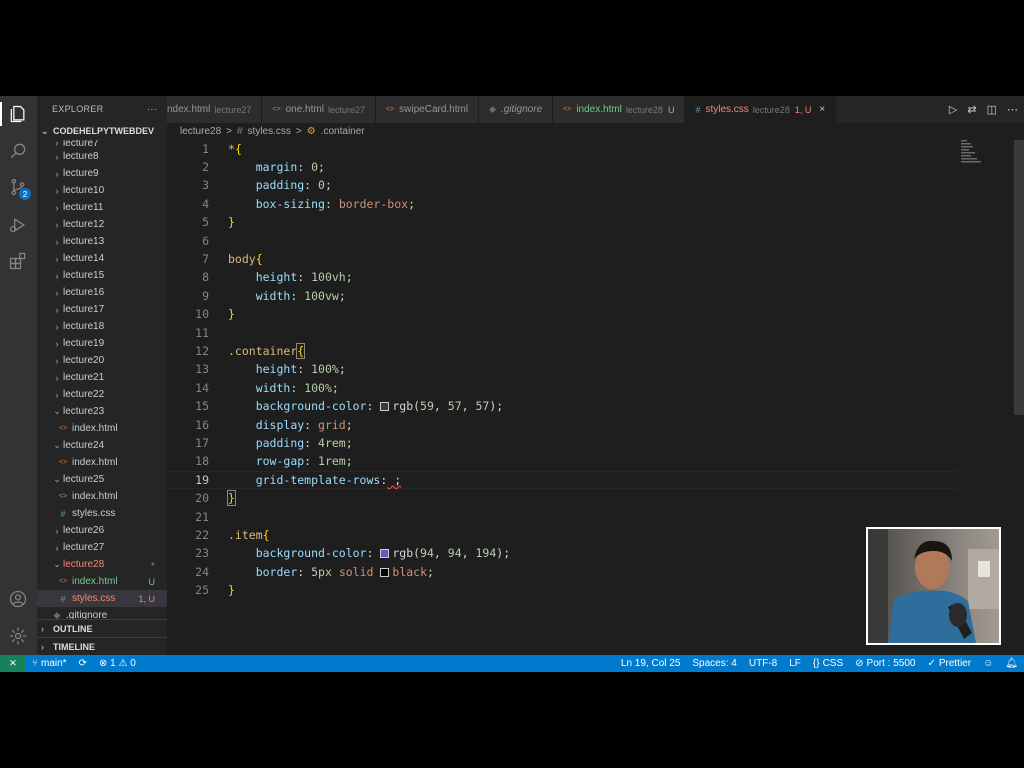 Image resolution: width=1024 pixels, height=768 pixels. I want to click on breadcrumb-symbol: .container, so click(343, 131).